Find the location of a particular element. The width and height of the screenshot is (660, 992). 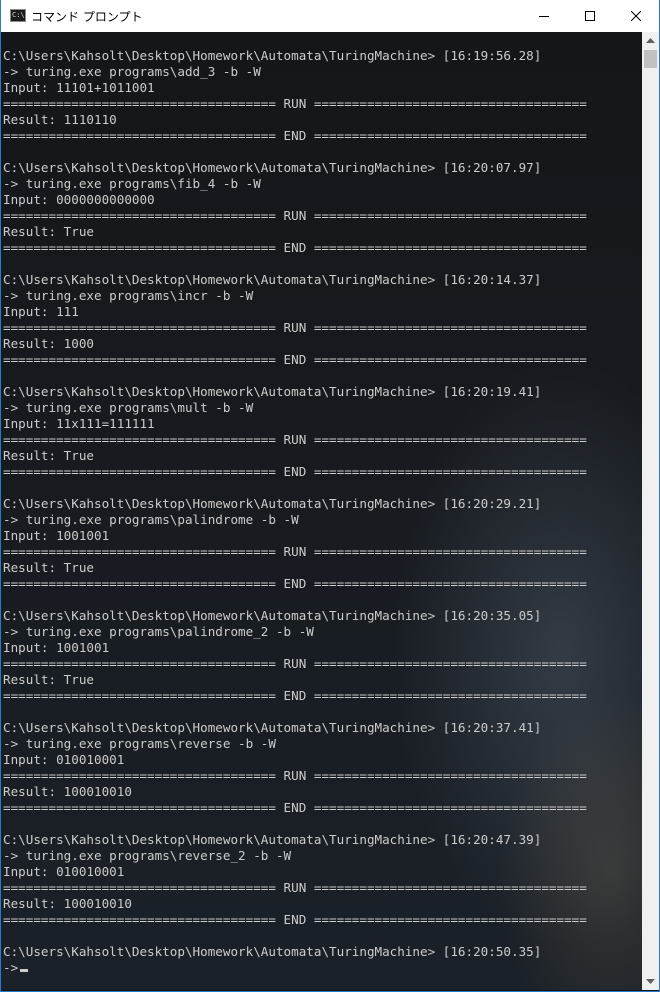

maximize-button is located at coordinates (590, 16).